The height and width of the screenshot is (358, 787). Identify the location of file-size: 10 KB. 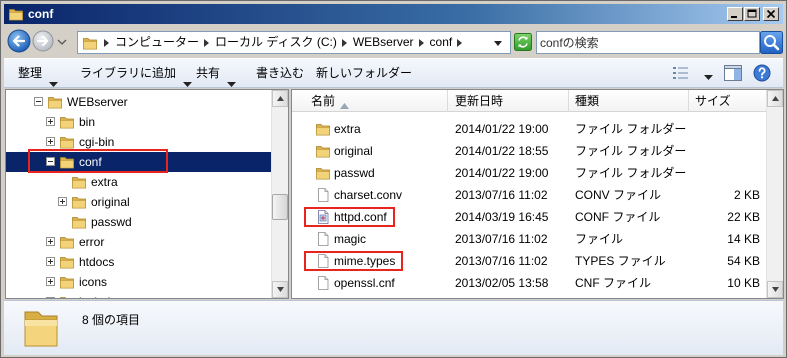
(743, 283).